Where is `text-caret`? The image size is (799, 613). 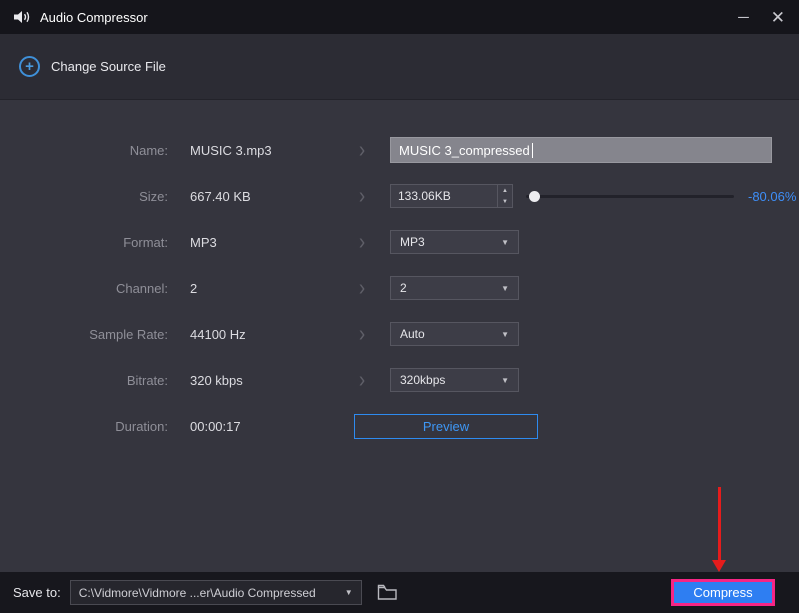
text-caret is located at coordinates (532, 150).